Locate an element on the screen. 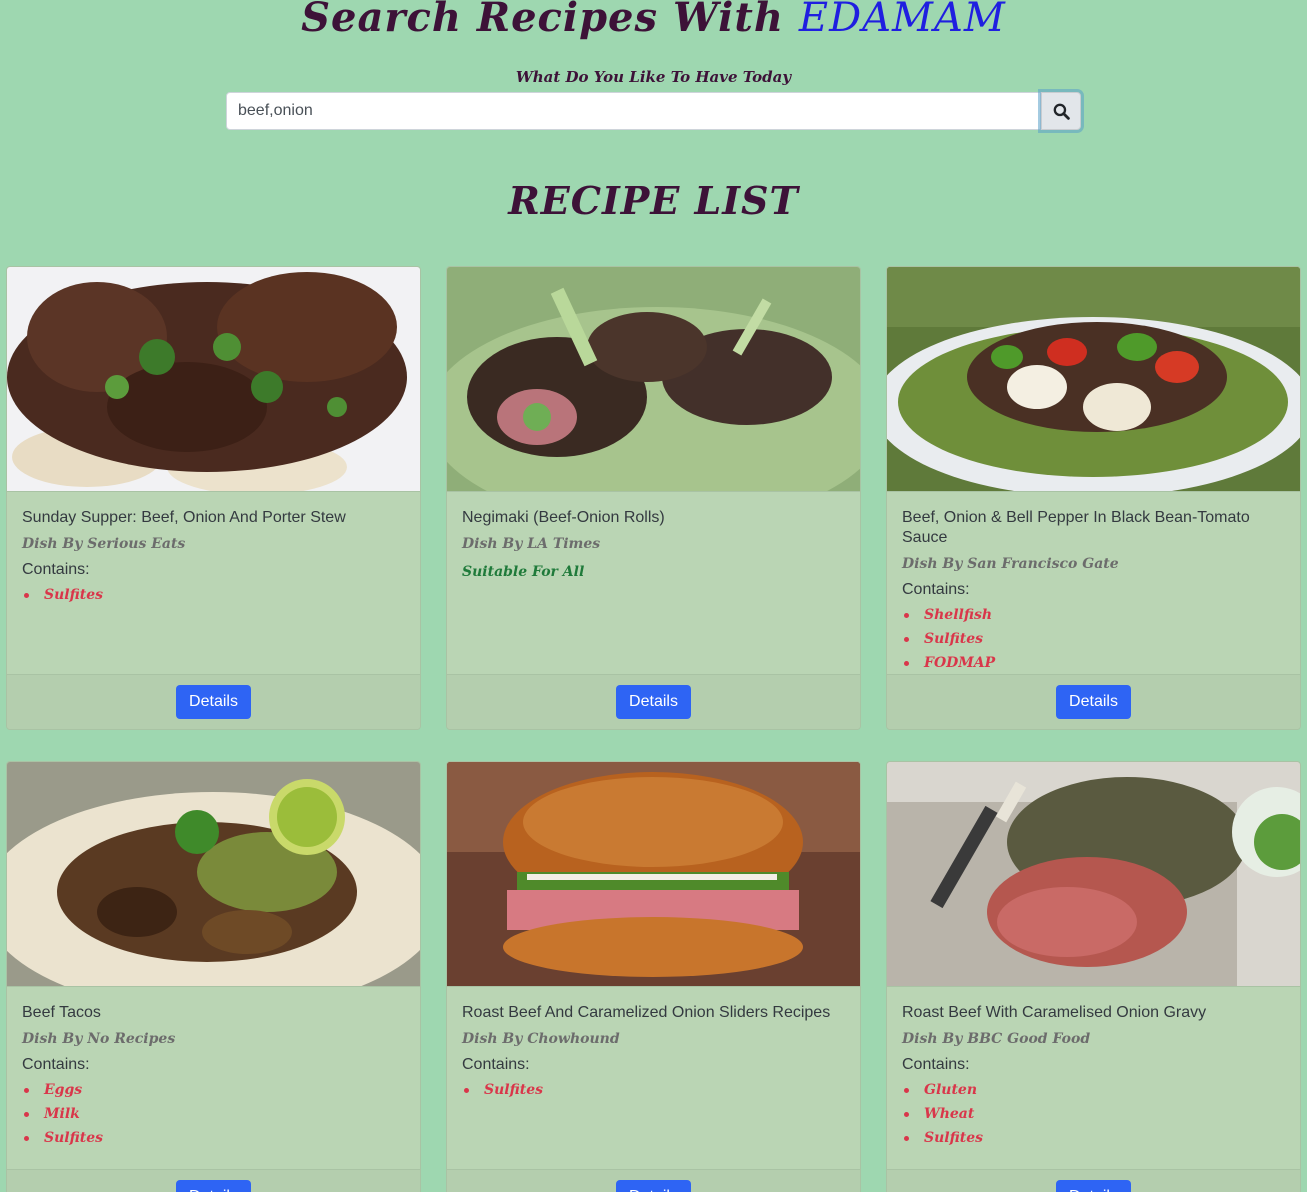 This screenshot has height=1192, width=1307. recipe-title: Beef Tacos is located at coordinates (61, 1012).